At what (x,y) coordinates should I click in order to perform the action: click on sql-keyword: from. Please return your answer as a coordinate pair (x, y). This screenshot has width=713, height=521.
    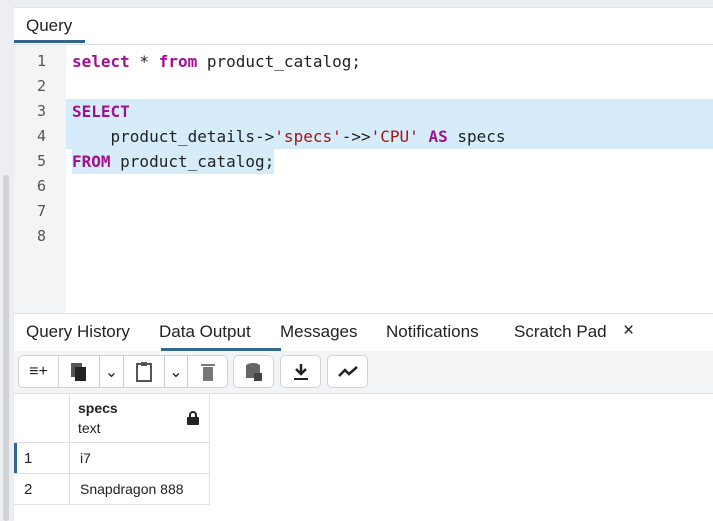
    Looking at the image, I should click on (178, 61).